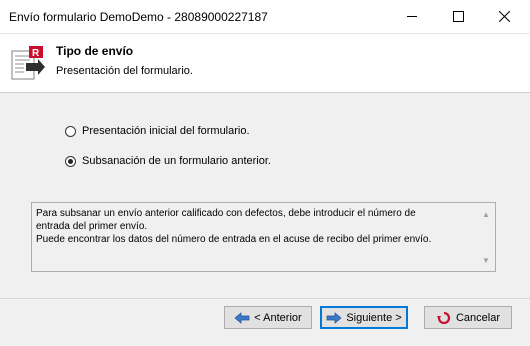 The image size is (530, 346). Describe the element at coordinates (334, 317) in the screenshot. I see `arrow-right-icon` at that location.